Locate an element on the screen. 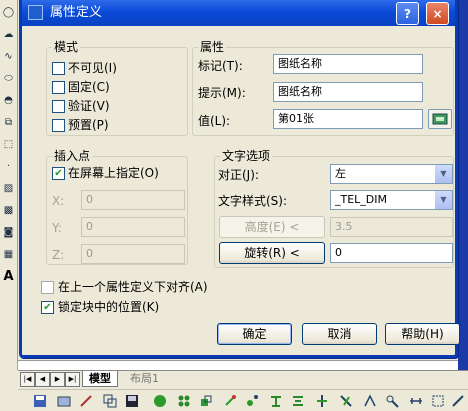 This screenshot has height=411, width=468. ellipse-arc-tool-icon: ◓ is located at coordinates (8, 100).